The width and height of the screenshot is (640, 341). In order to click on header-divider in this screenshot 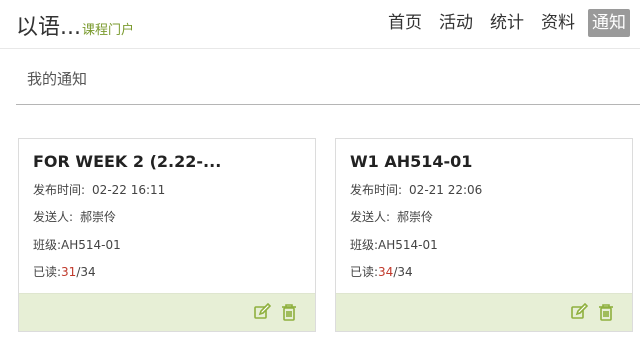, I will do `click(320, 48)`.